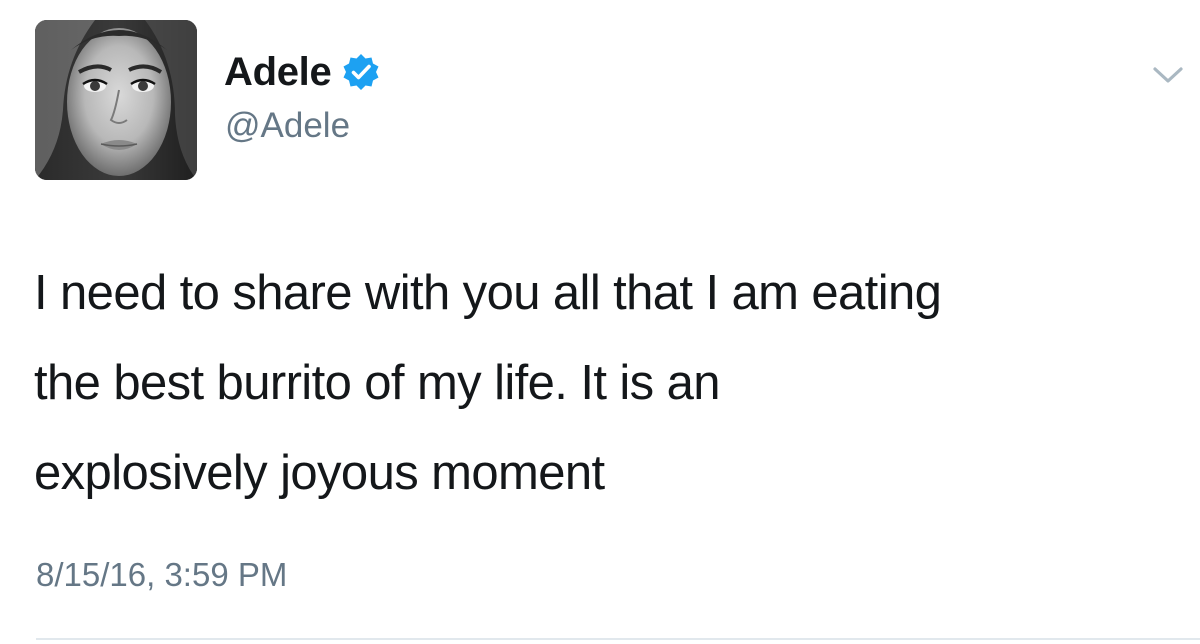  I want to click on author-name-row: Adele, so click(302, 72).